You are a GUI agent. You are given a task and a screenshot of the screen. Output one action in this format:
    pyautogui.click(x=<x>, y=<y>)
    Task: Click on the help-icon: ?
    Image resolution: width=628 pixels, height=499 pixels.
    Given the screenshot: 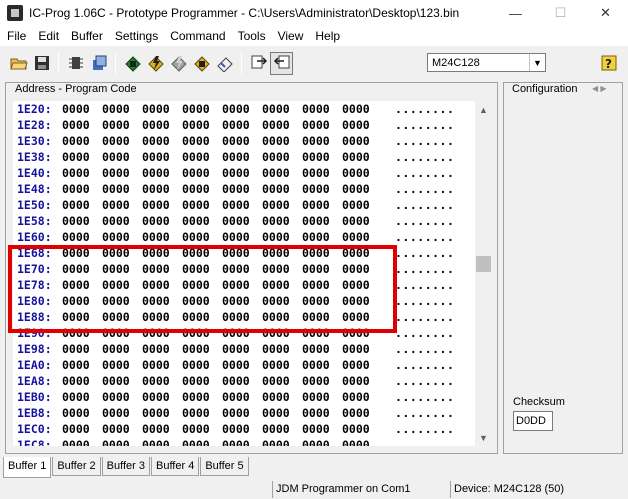 What is the action you would take?
    pyautogui.click(x=608, y=62)
    